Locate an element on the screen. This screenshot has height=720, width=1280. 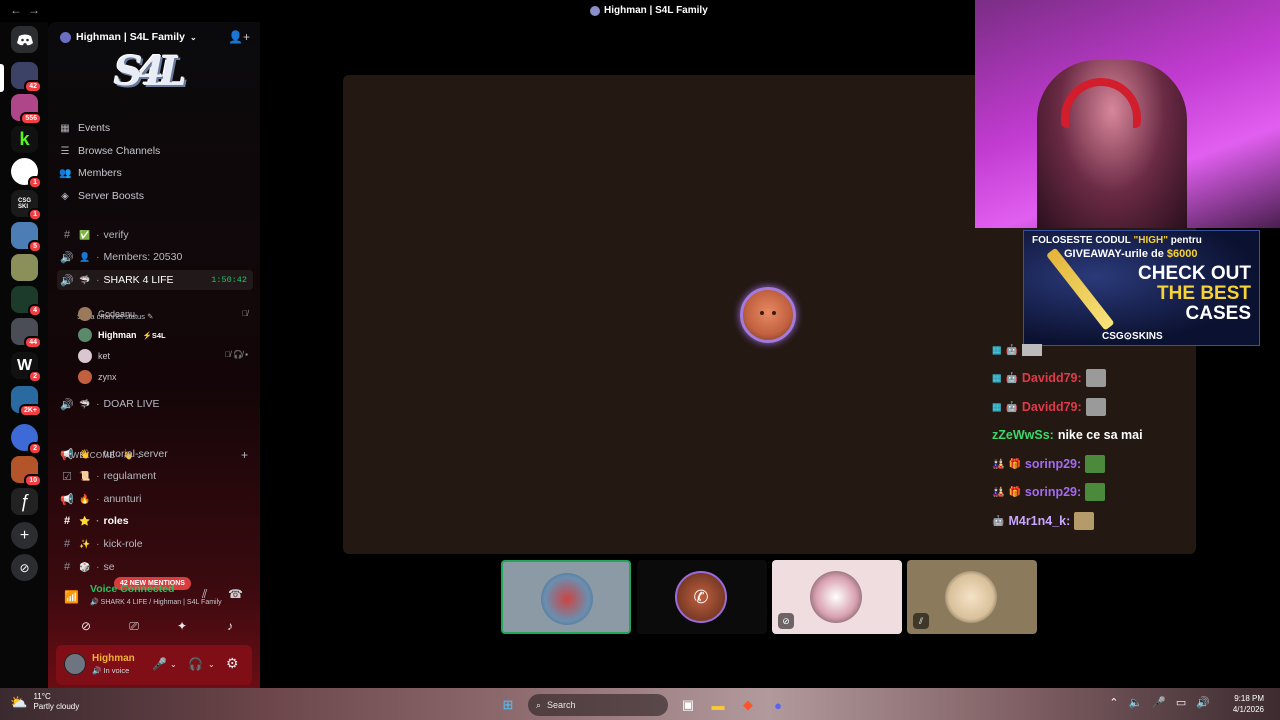
mention-badge: 4 is located at coordinates (35, 310).